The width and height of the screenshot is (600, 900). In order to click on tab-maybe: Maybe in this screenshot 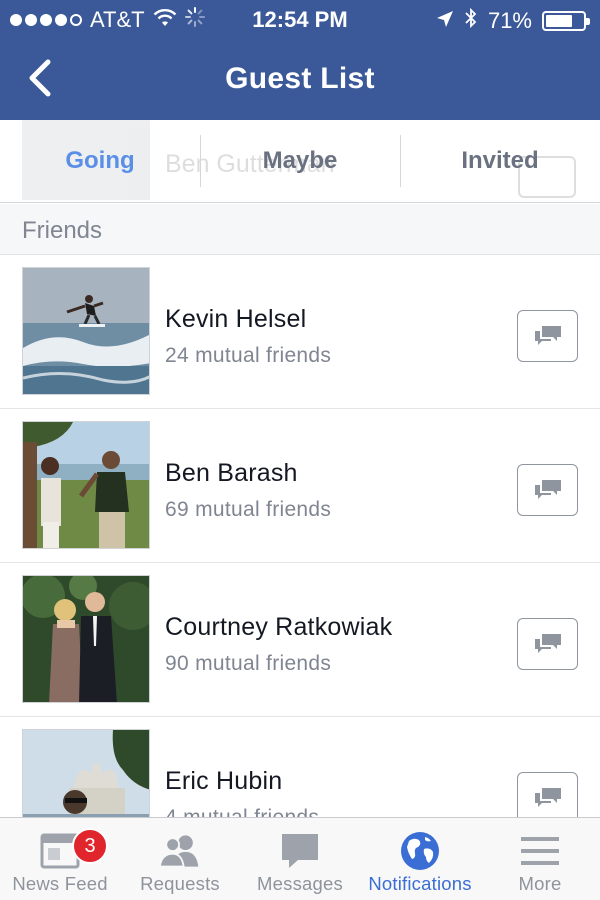, I will do `click(300, 161)`.